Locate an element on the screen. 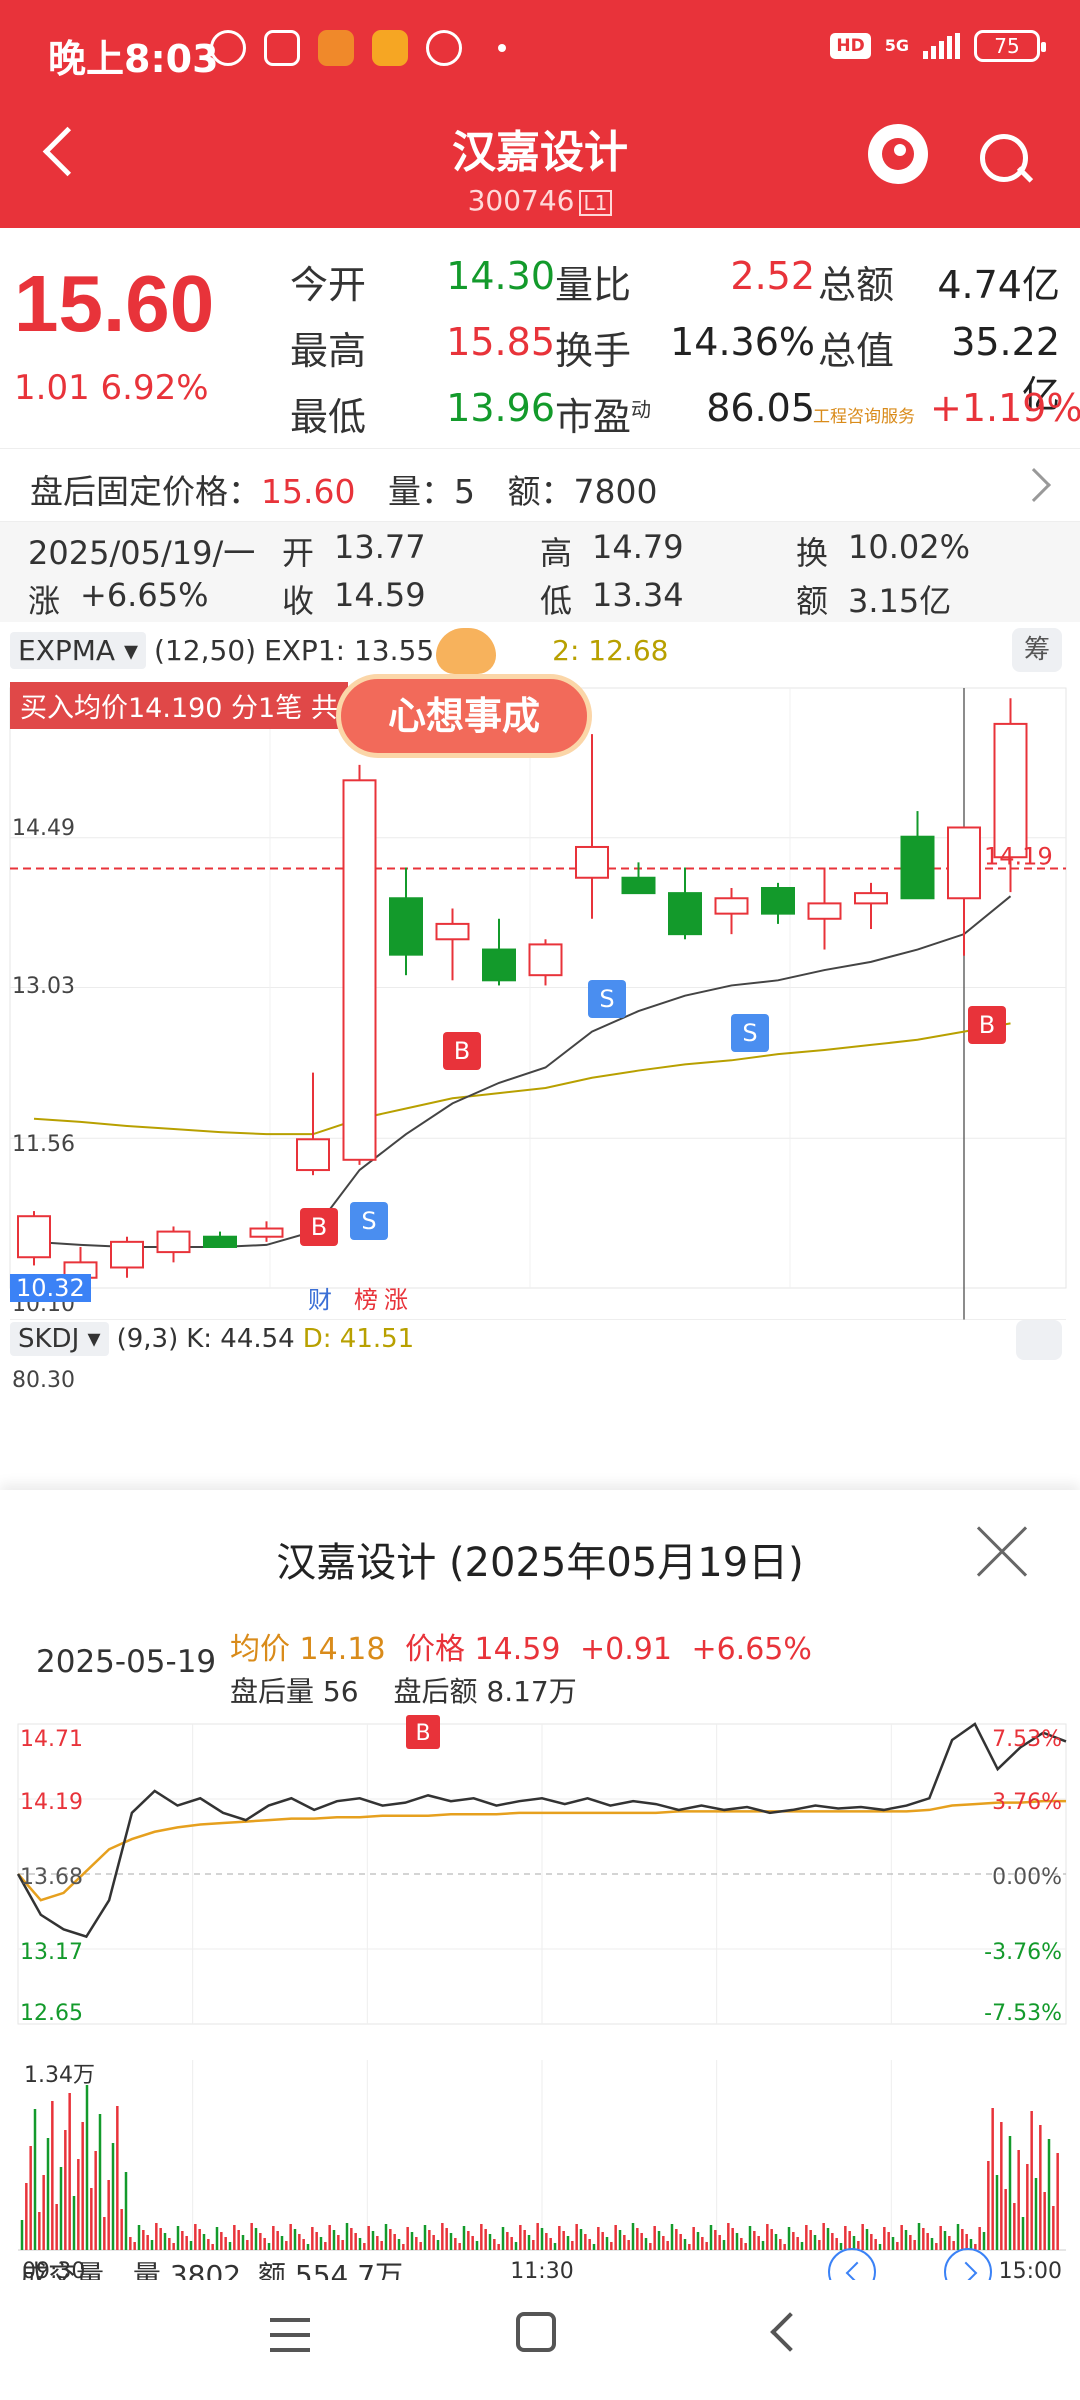 This screenshot has height=2400, width=1080. value-low: 13.96 is located at coordinates (500, 408).